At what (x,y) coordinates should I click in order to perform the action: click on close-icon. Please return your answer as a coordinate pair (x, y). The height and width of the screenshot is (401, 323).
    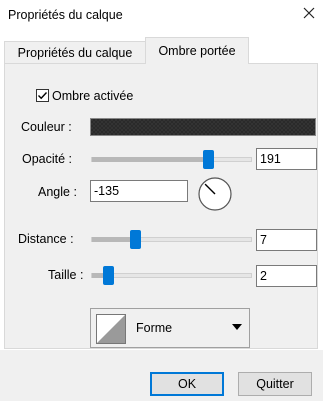
    Looking at the image, I should click on (309, 13).